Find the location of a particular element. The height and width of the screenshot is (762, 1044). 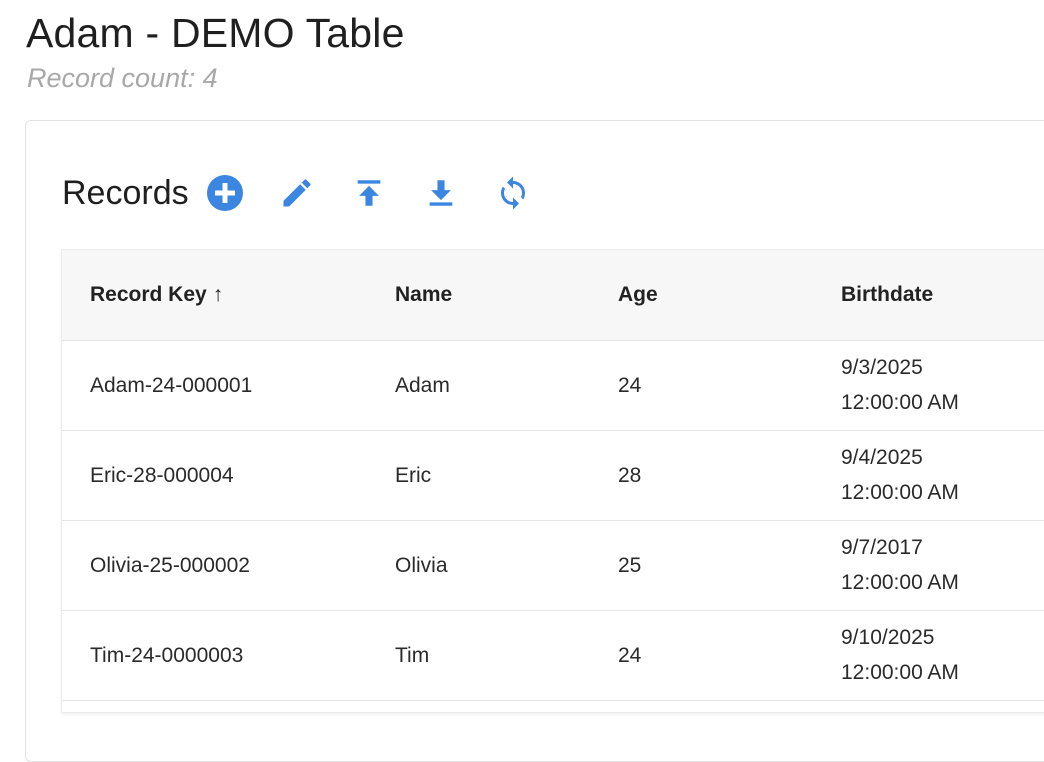

cell-name: Olivia is located at coordinates (506, 565).